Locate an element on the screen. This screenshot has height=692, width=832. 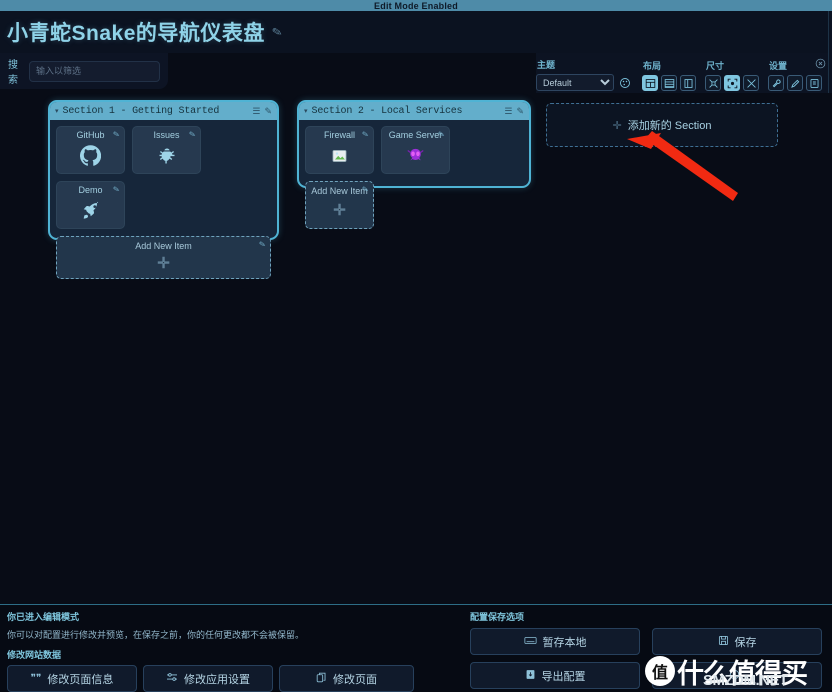
section-1-title: Section 1 - Getting Started is located at coordinates (141, 111).